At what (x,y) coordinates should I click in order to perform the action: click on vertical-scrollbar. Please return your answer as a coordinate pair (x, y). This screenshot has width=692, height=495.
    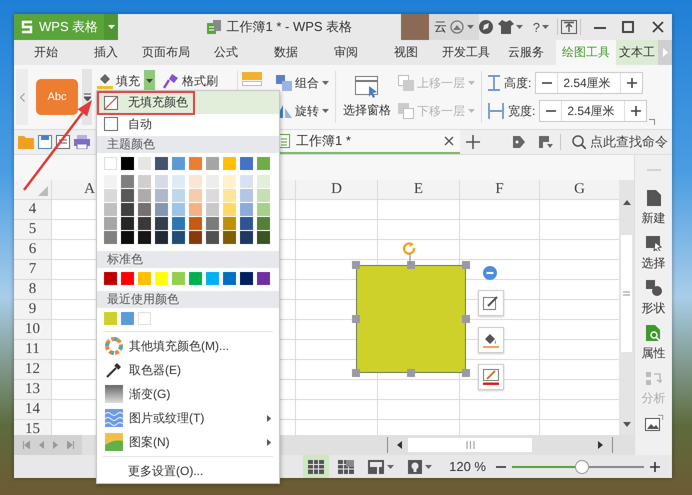
    Looking at the image, I should click on (626, 307).